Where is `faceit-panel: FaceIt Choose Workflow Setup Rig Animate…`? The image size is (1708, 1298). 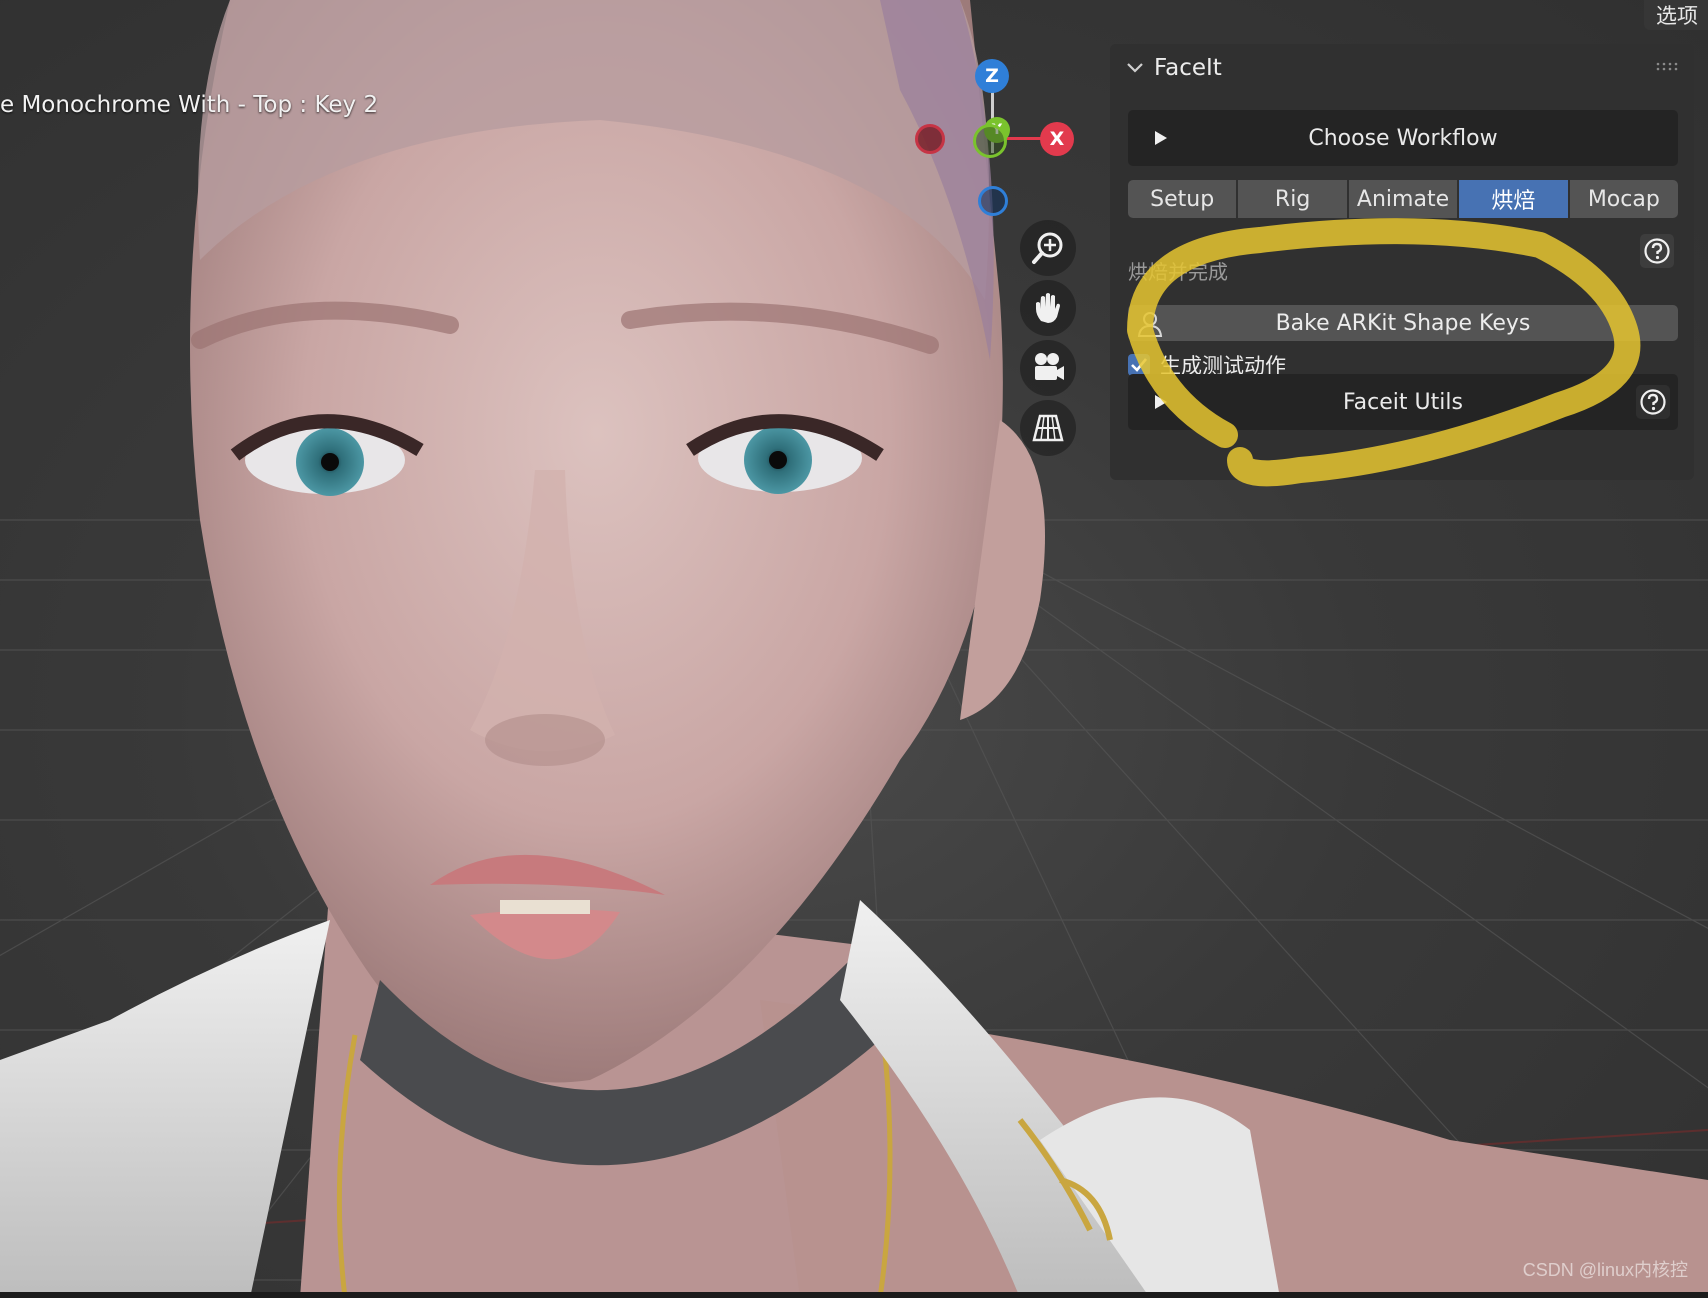
faceit-panel: FaceIt Choose Workflow Setup Rig Animate… is located at coordinates (1402, 262).